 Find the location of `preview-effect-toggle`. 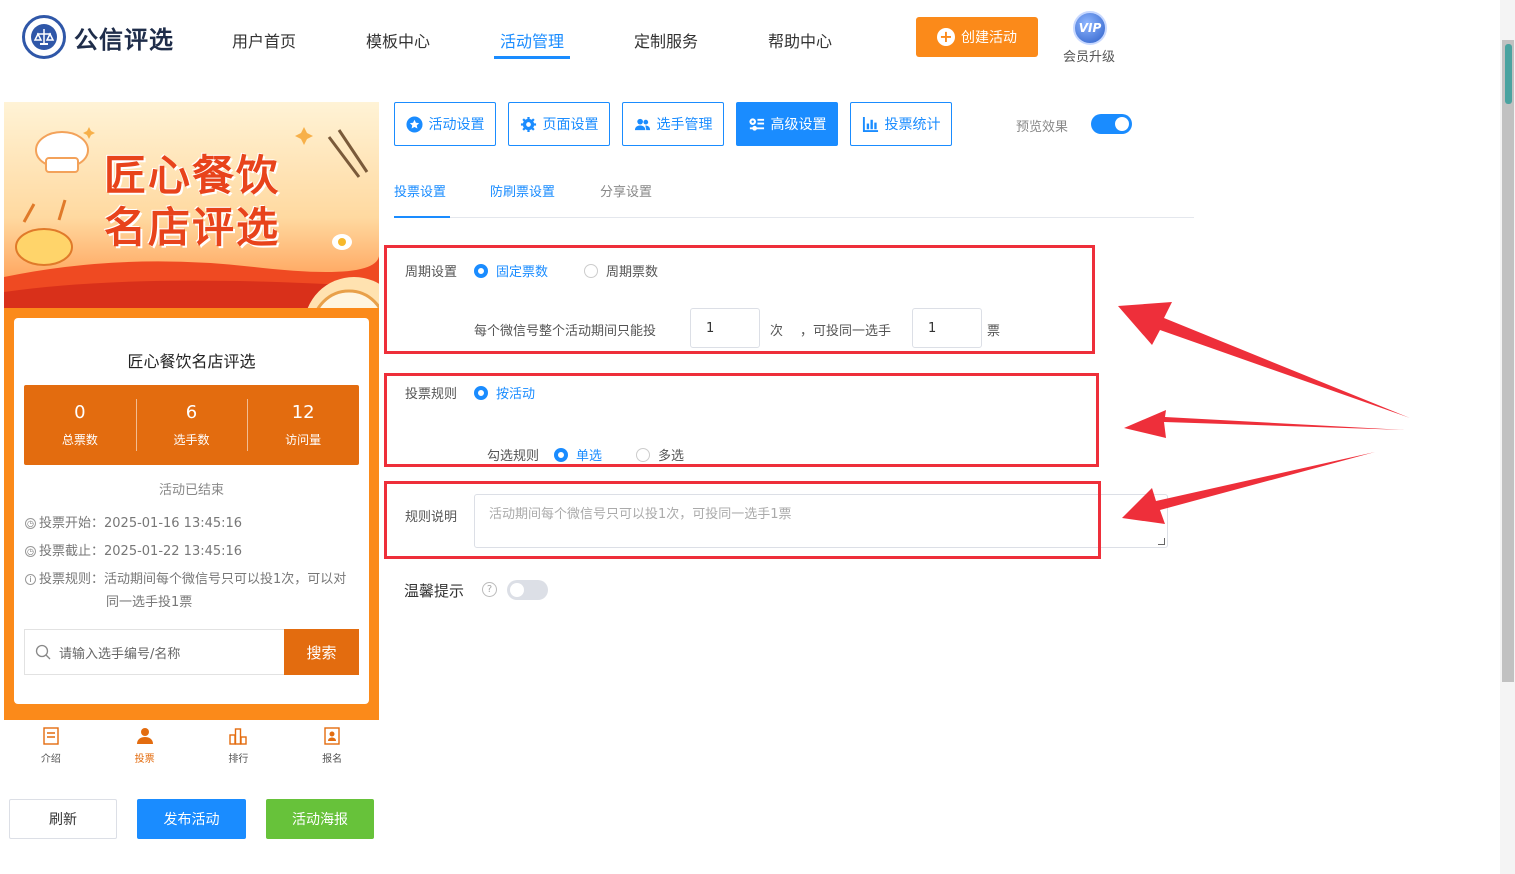

preview-effect-toggle is located at coordinates (1111, 124).